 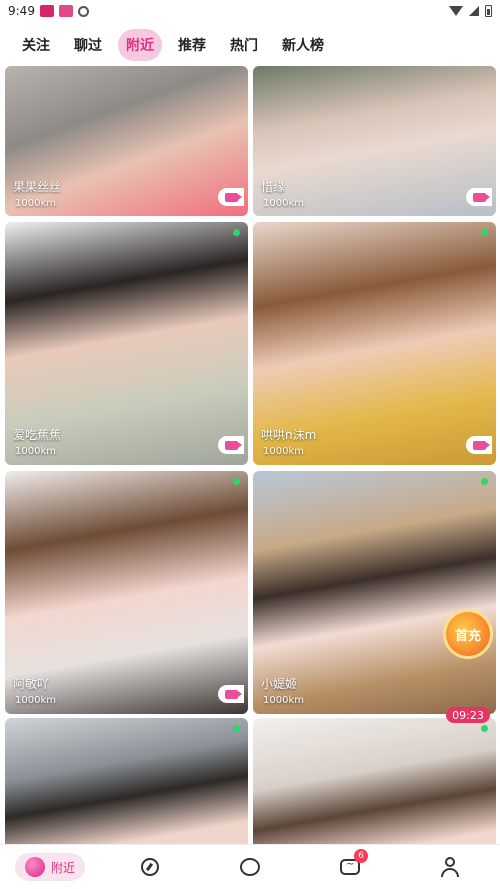 I want to click on profile-name: 小媞姬, so click(x=279, y=684).